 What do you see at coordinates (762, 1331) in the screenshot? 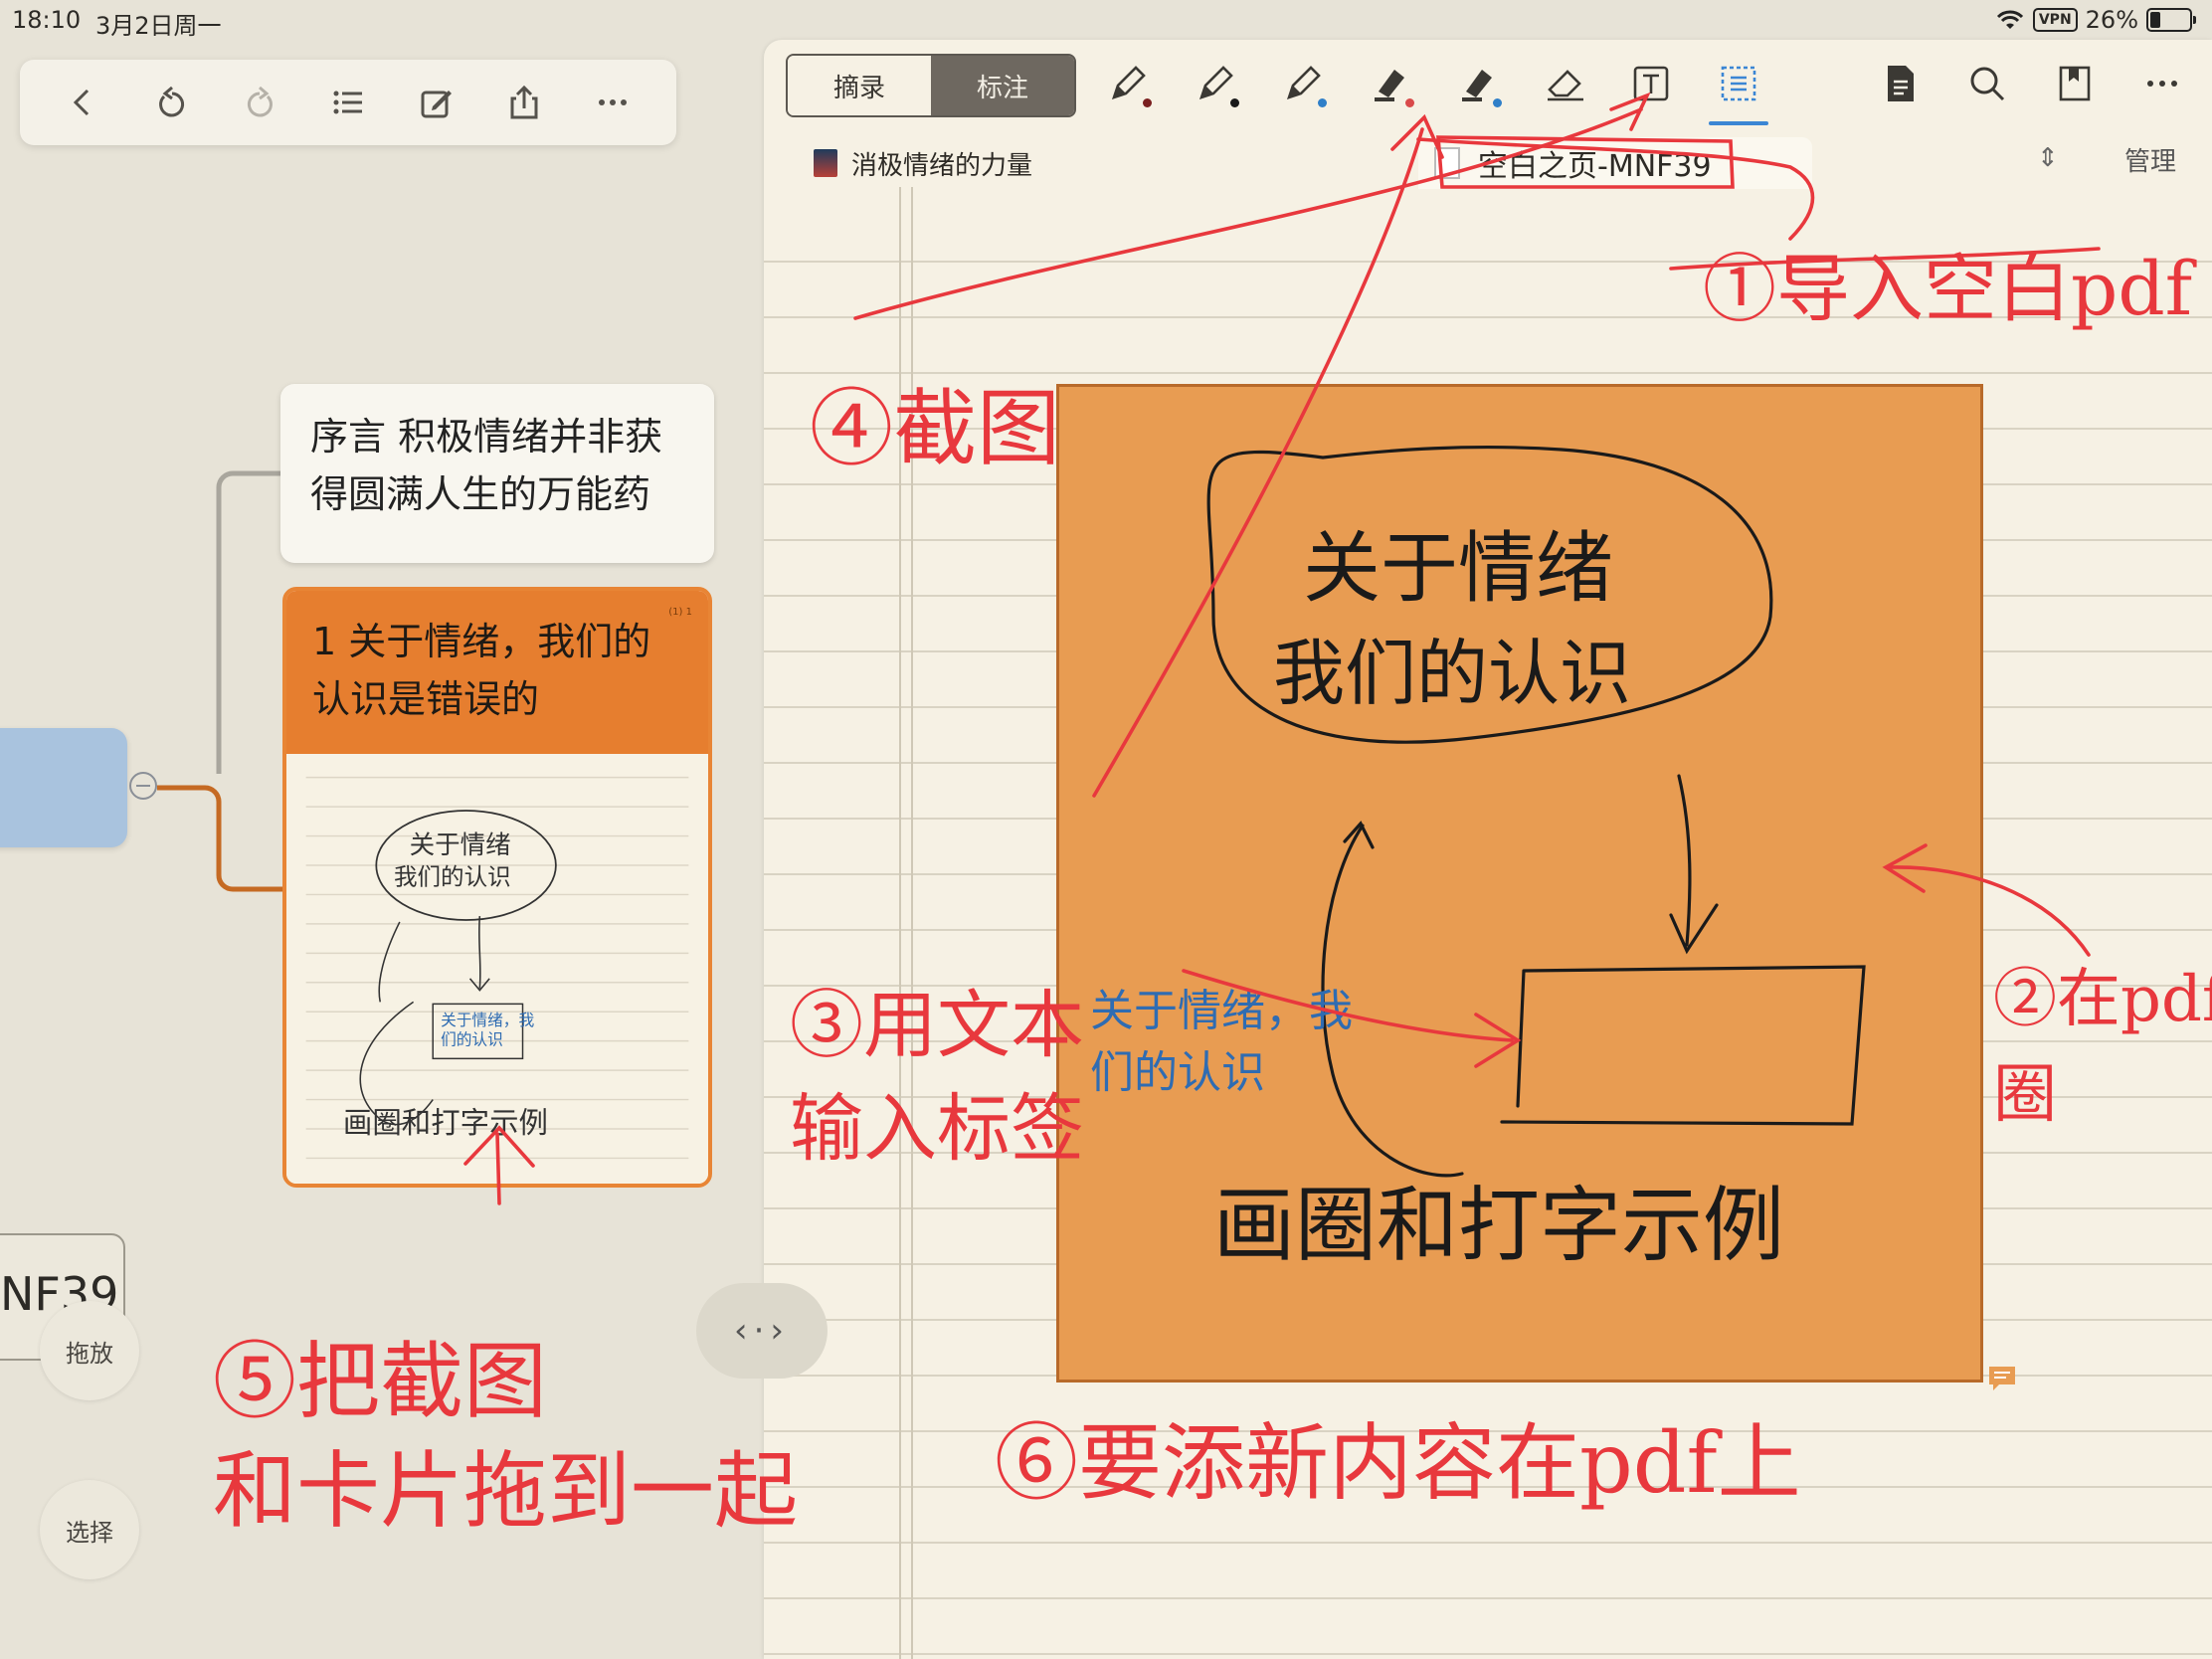
I see `split-view-handle: ‹·›` at bounding box center [762, 1331].